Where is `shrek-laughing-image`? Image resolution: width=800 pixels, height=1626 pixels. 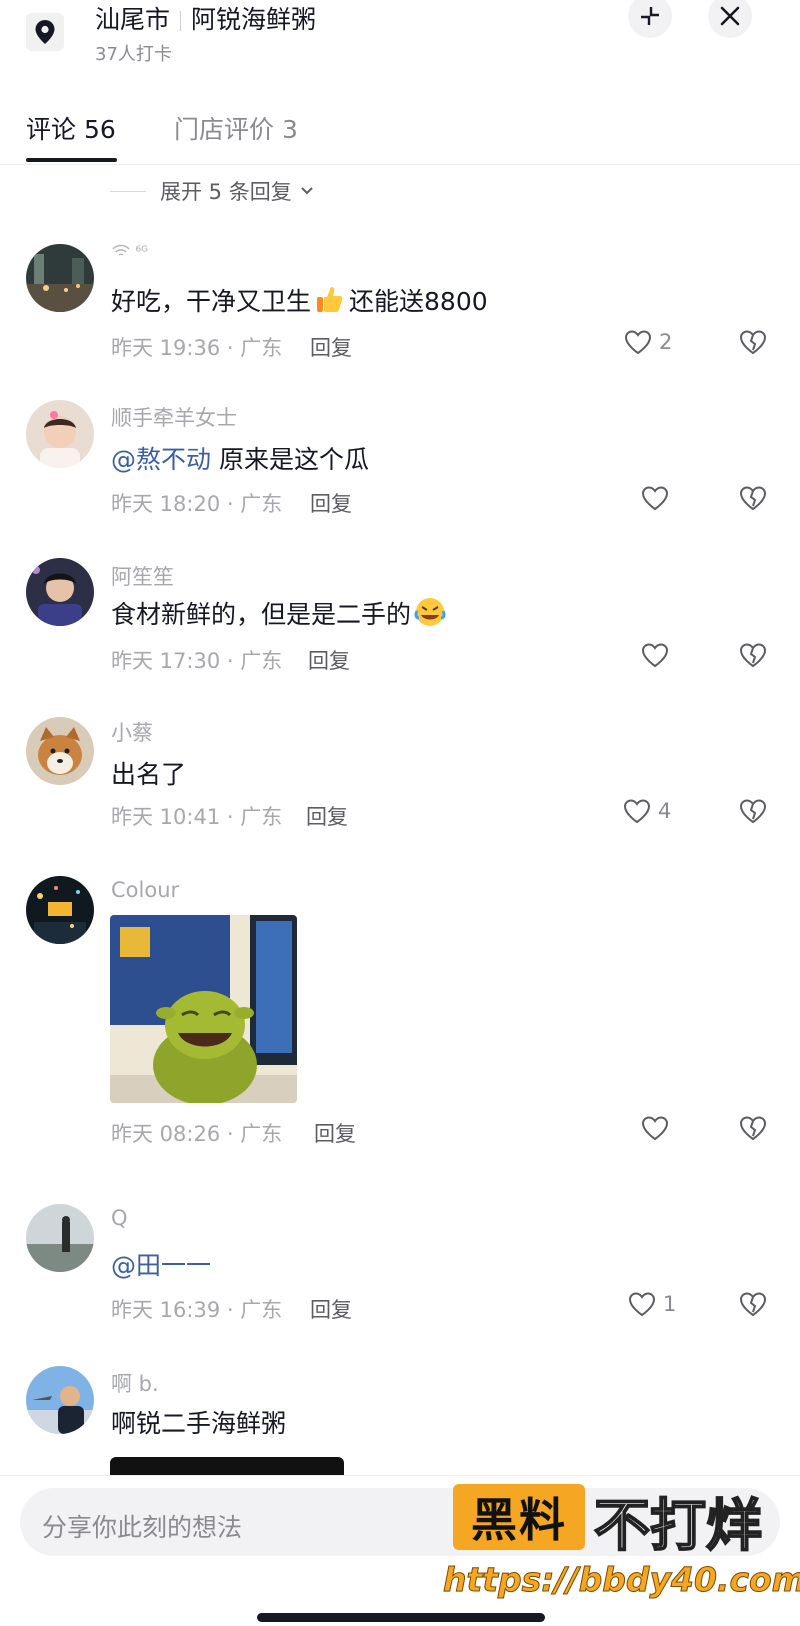
shrek-laughing-image is located at coordinates (203, 1009).